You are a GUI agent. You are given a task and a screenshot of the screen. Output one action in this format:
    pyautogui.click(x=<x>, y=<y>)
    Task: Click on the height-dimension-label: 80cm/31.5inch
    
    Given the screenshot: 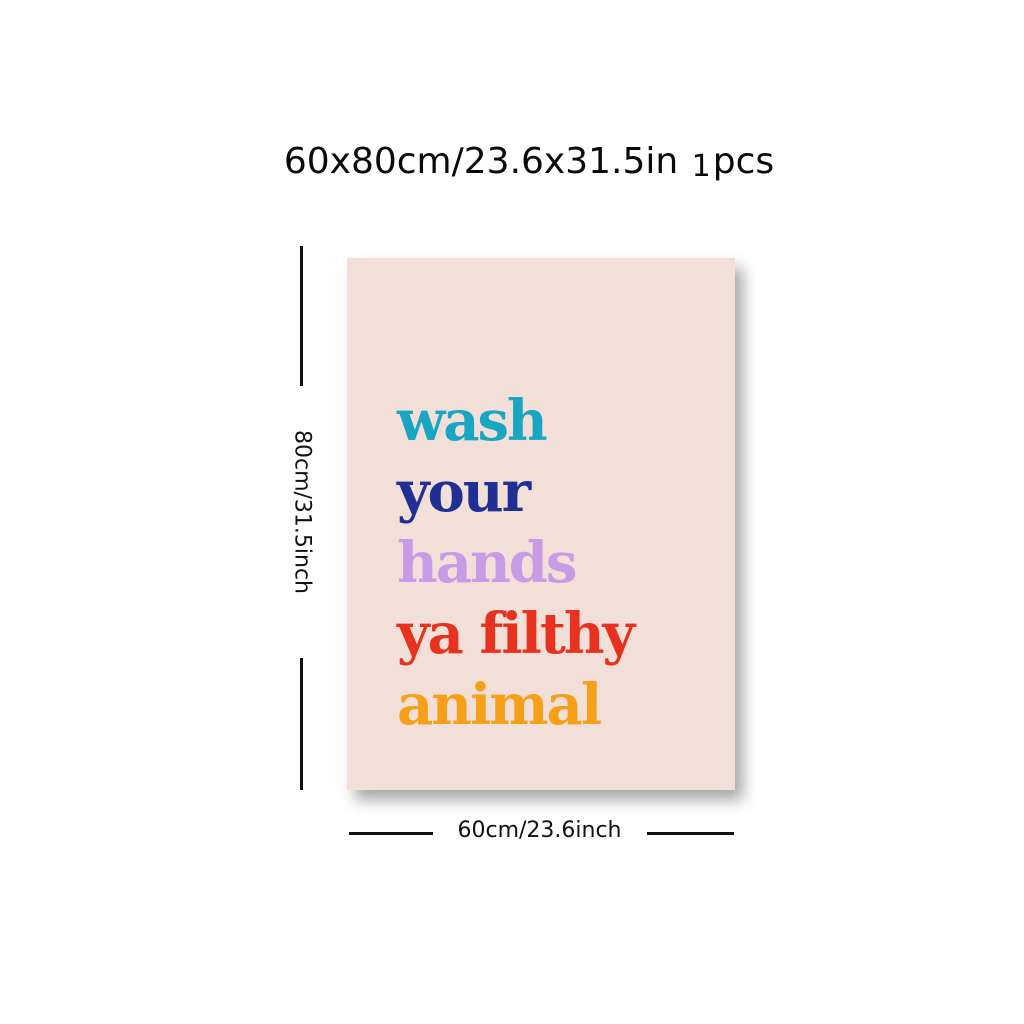 What is the action you would take?
    pyautogui.click(x=302, y=512)
    